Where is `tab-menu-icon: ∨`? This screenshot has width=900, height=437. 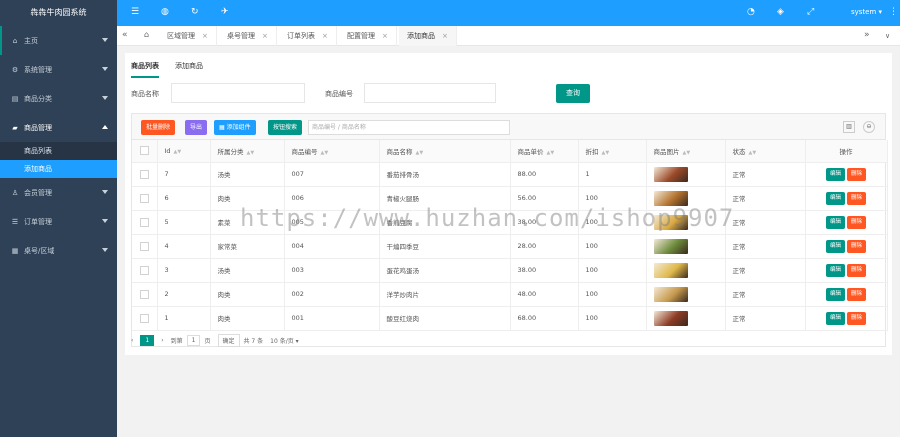 tab-menu-icon: ∨ is located at coordinates (887, 36).